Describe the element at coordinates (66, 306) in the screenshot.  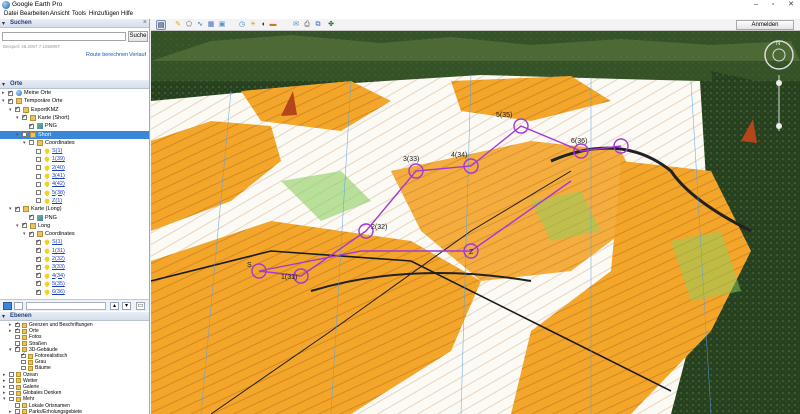
I see `places-filter-input` at that location.